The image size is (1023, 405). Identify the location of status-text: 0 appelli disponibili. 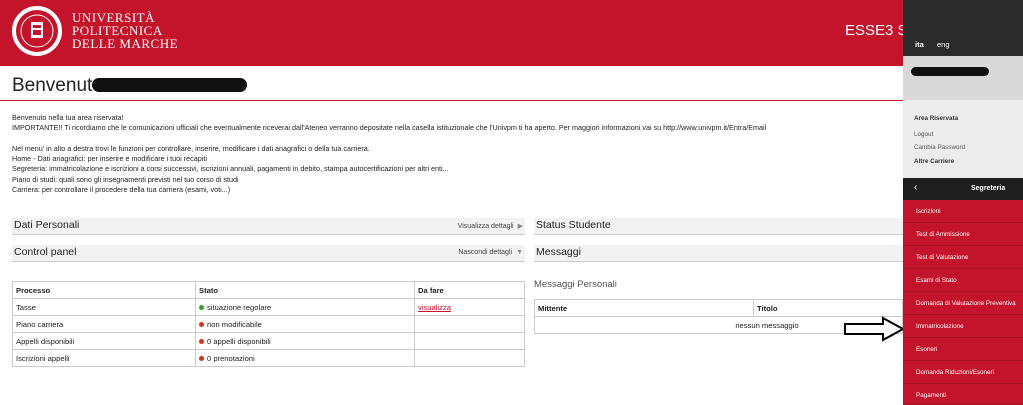
(239, 341).